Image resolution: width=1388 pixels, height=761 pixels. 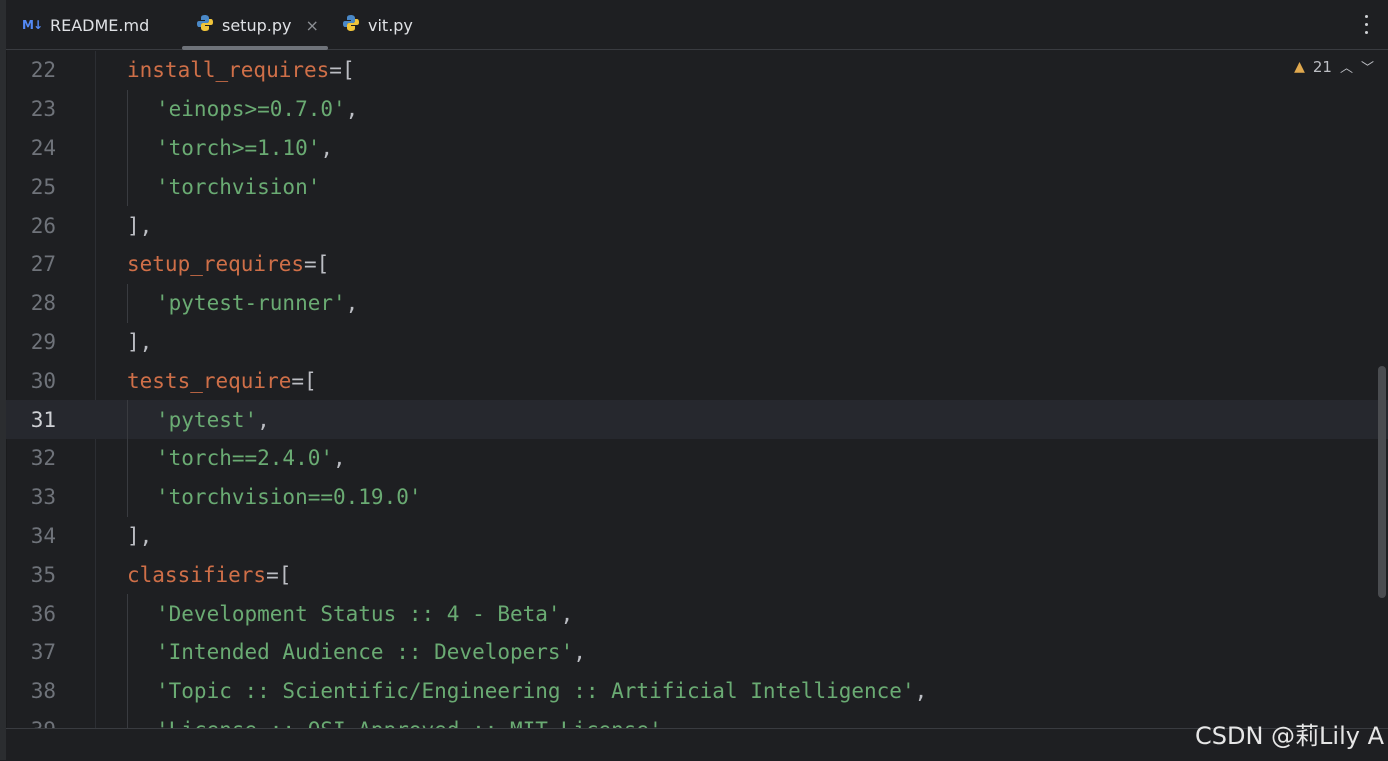 I want to click on markdown-icon: M↓, so click(x=32, y=25).